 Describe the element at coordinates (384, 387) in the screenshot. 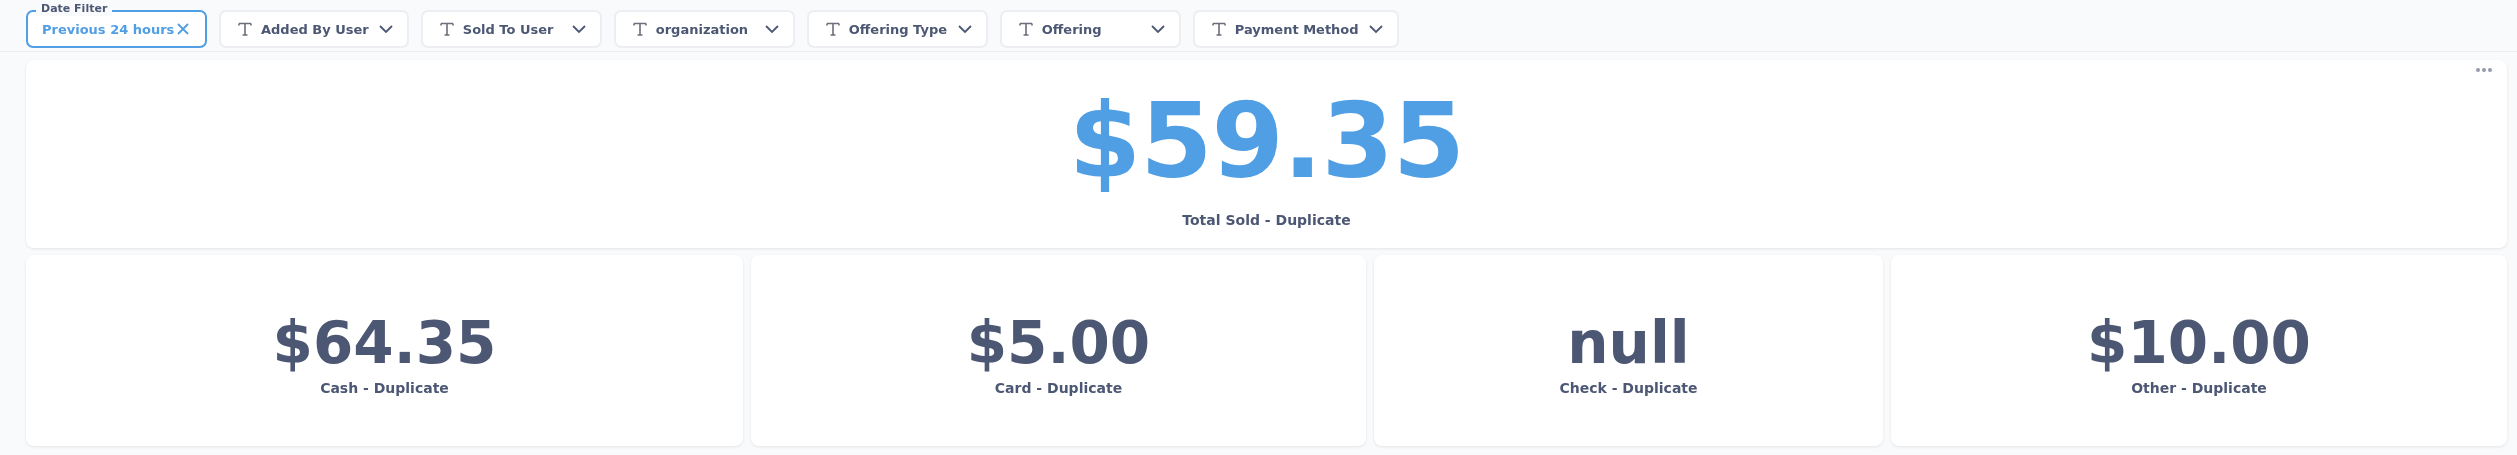

I see `metric-label: Cash - Duplicate` at that location.